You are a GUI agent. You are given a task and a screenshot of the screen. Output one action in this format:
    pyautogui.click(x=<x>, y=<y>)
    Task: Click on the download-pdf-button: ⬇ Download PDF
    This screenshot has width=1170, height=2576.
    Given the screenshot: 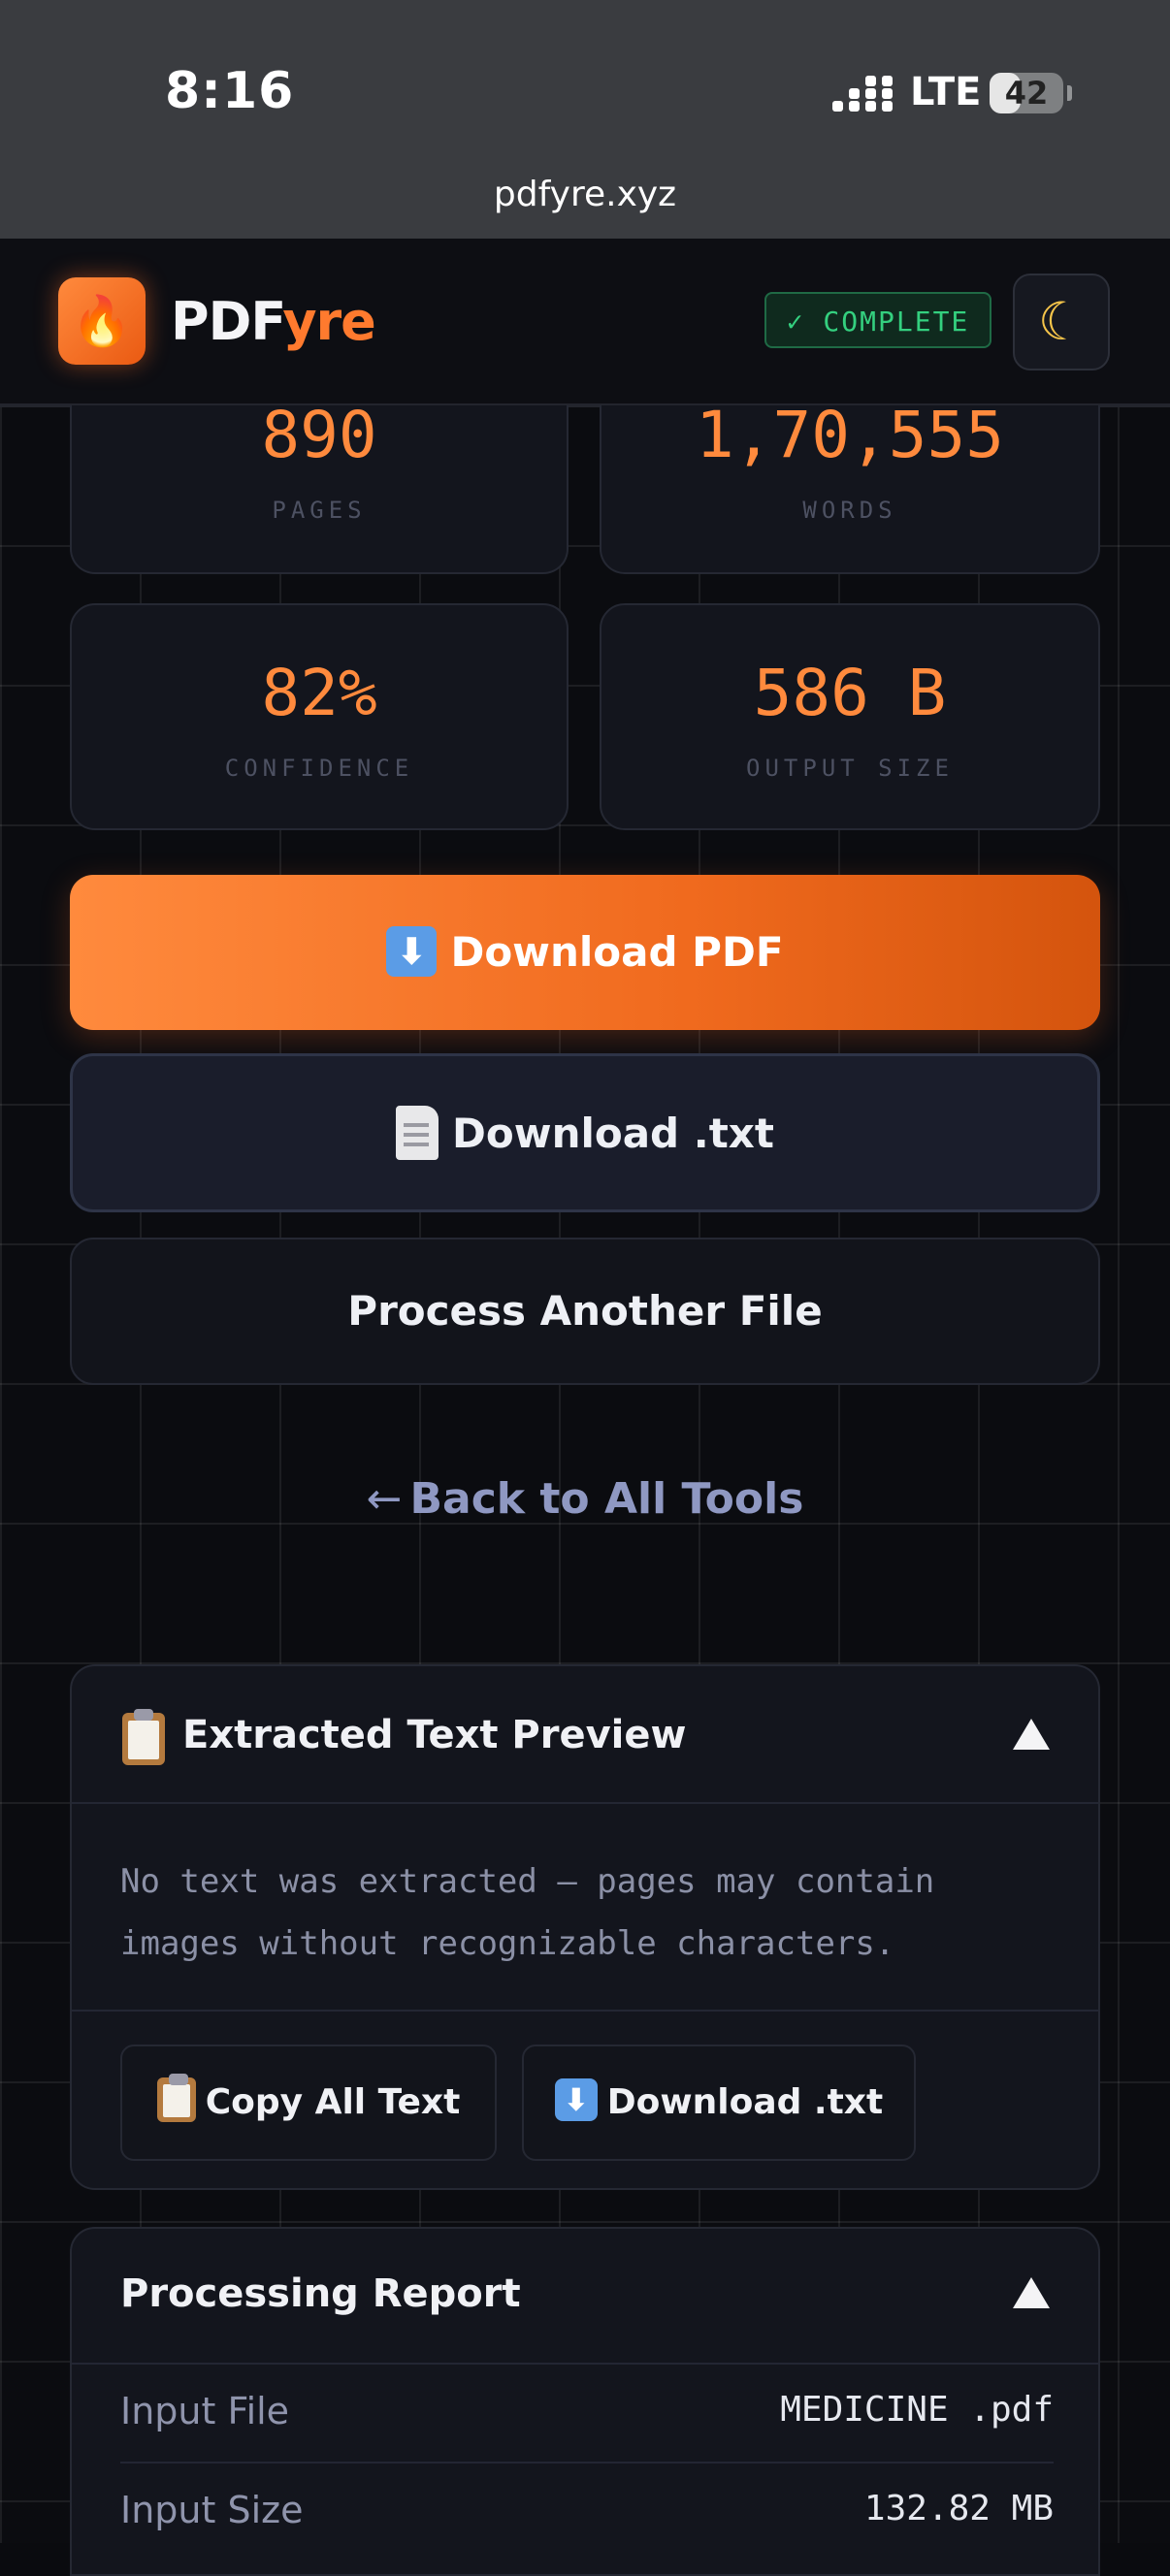 What is the action you would take?
    pyautogui.click(x=585, y=952)
    